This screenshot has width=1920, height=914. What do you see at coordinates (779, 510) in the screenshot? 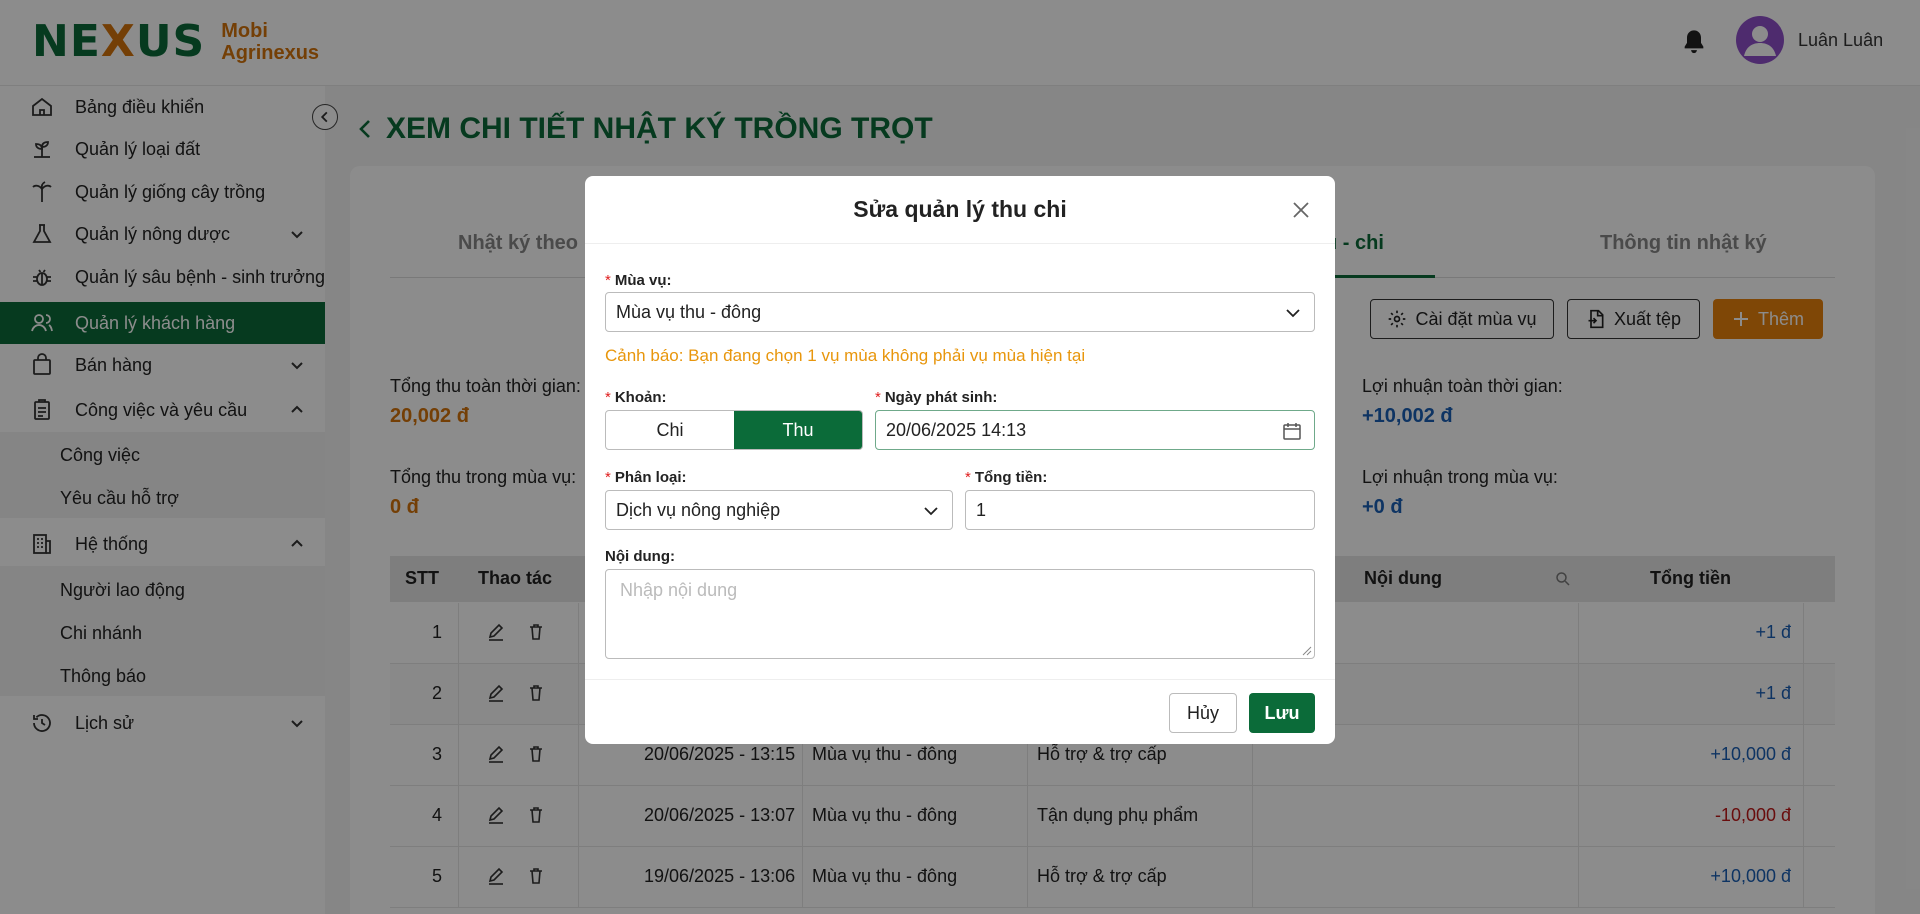
I see `category-select: Dịch vụ nông nghiệp` at bounding box center [779, 510].